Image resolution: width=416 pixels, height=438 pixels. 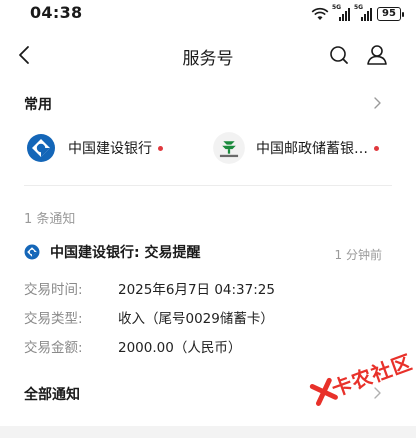 What do you see at coordinates (377, 103) in the screenshot?
I see `chevron-right-icon` at bounding box center [377, 103].